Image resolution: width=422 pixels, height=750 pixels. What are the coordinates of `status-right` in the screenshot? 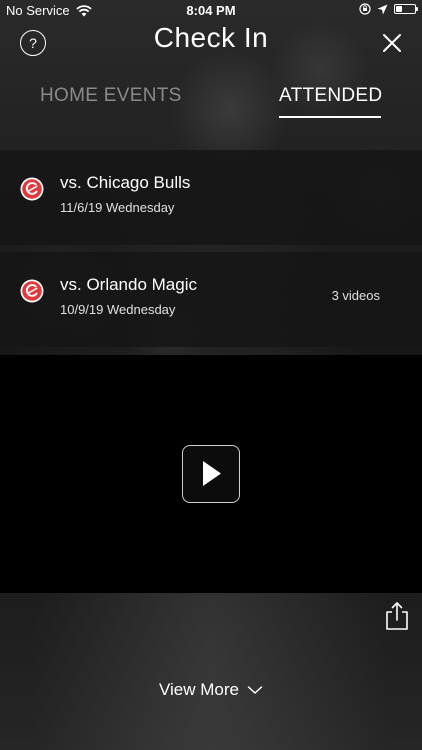 It's located at (388, 9).